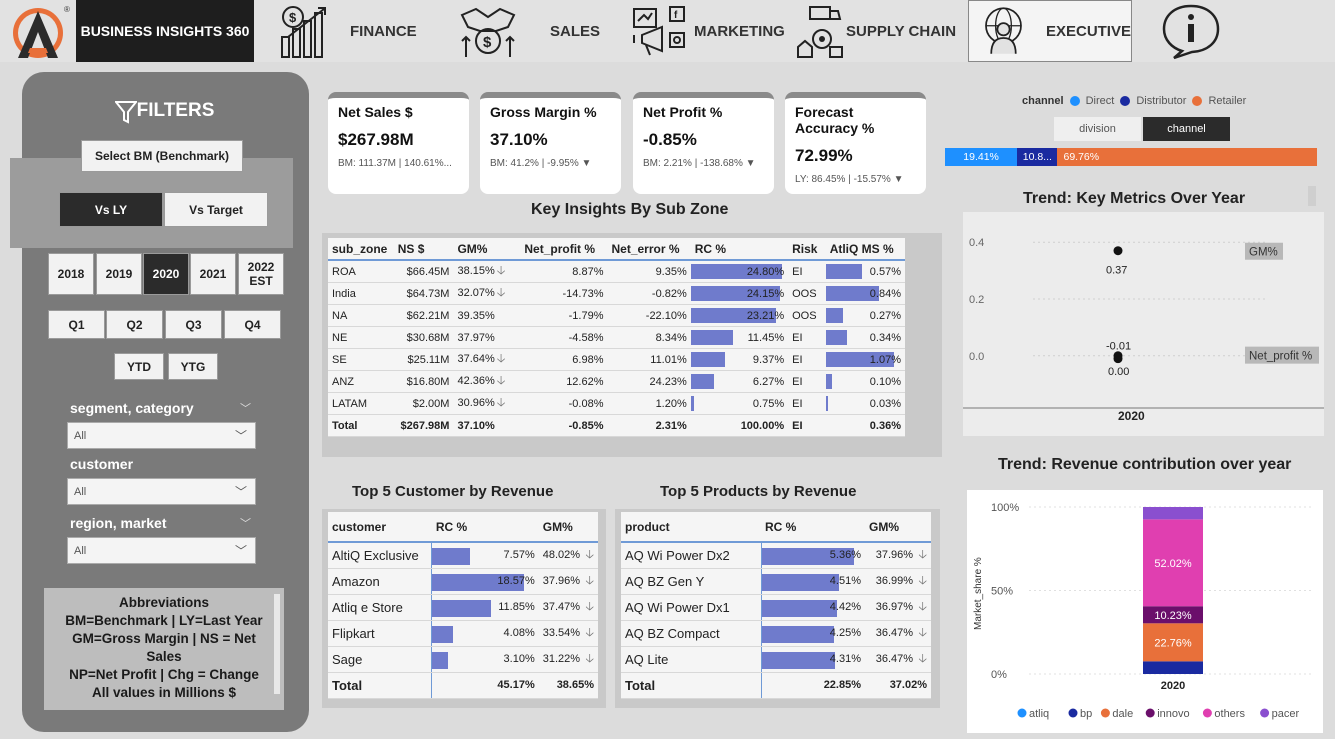 This screenshot has height=739, width=1335. I want to click on cell-gm-value: 37.96%, so click(561, 580).